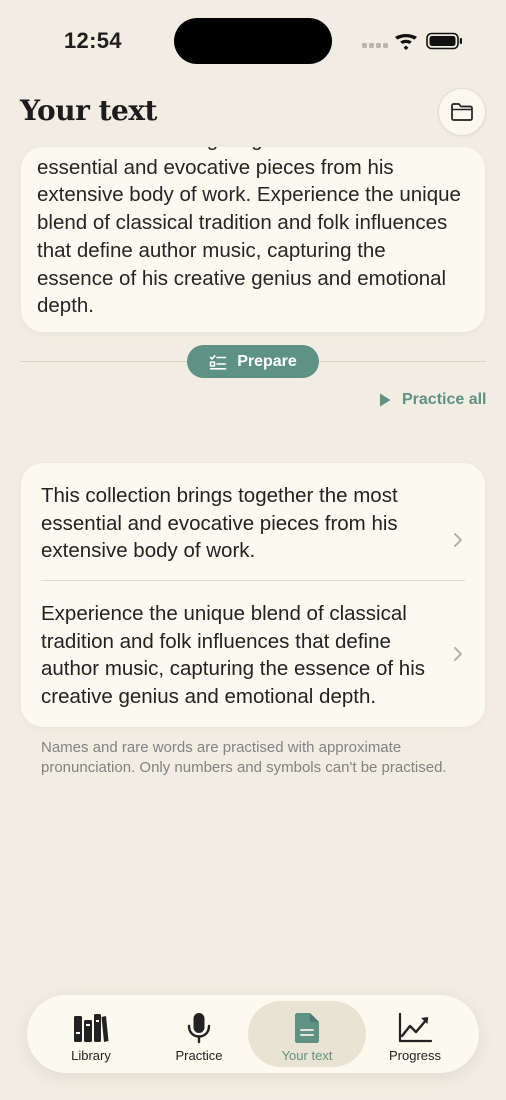 The height and width of the screenshot is (1100, 506). I want to click on play-icon, so click(385, 400).